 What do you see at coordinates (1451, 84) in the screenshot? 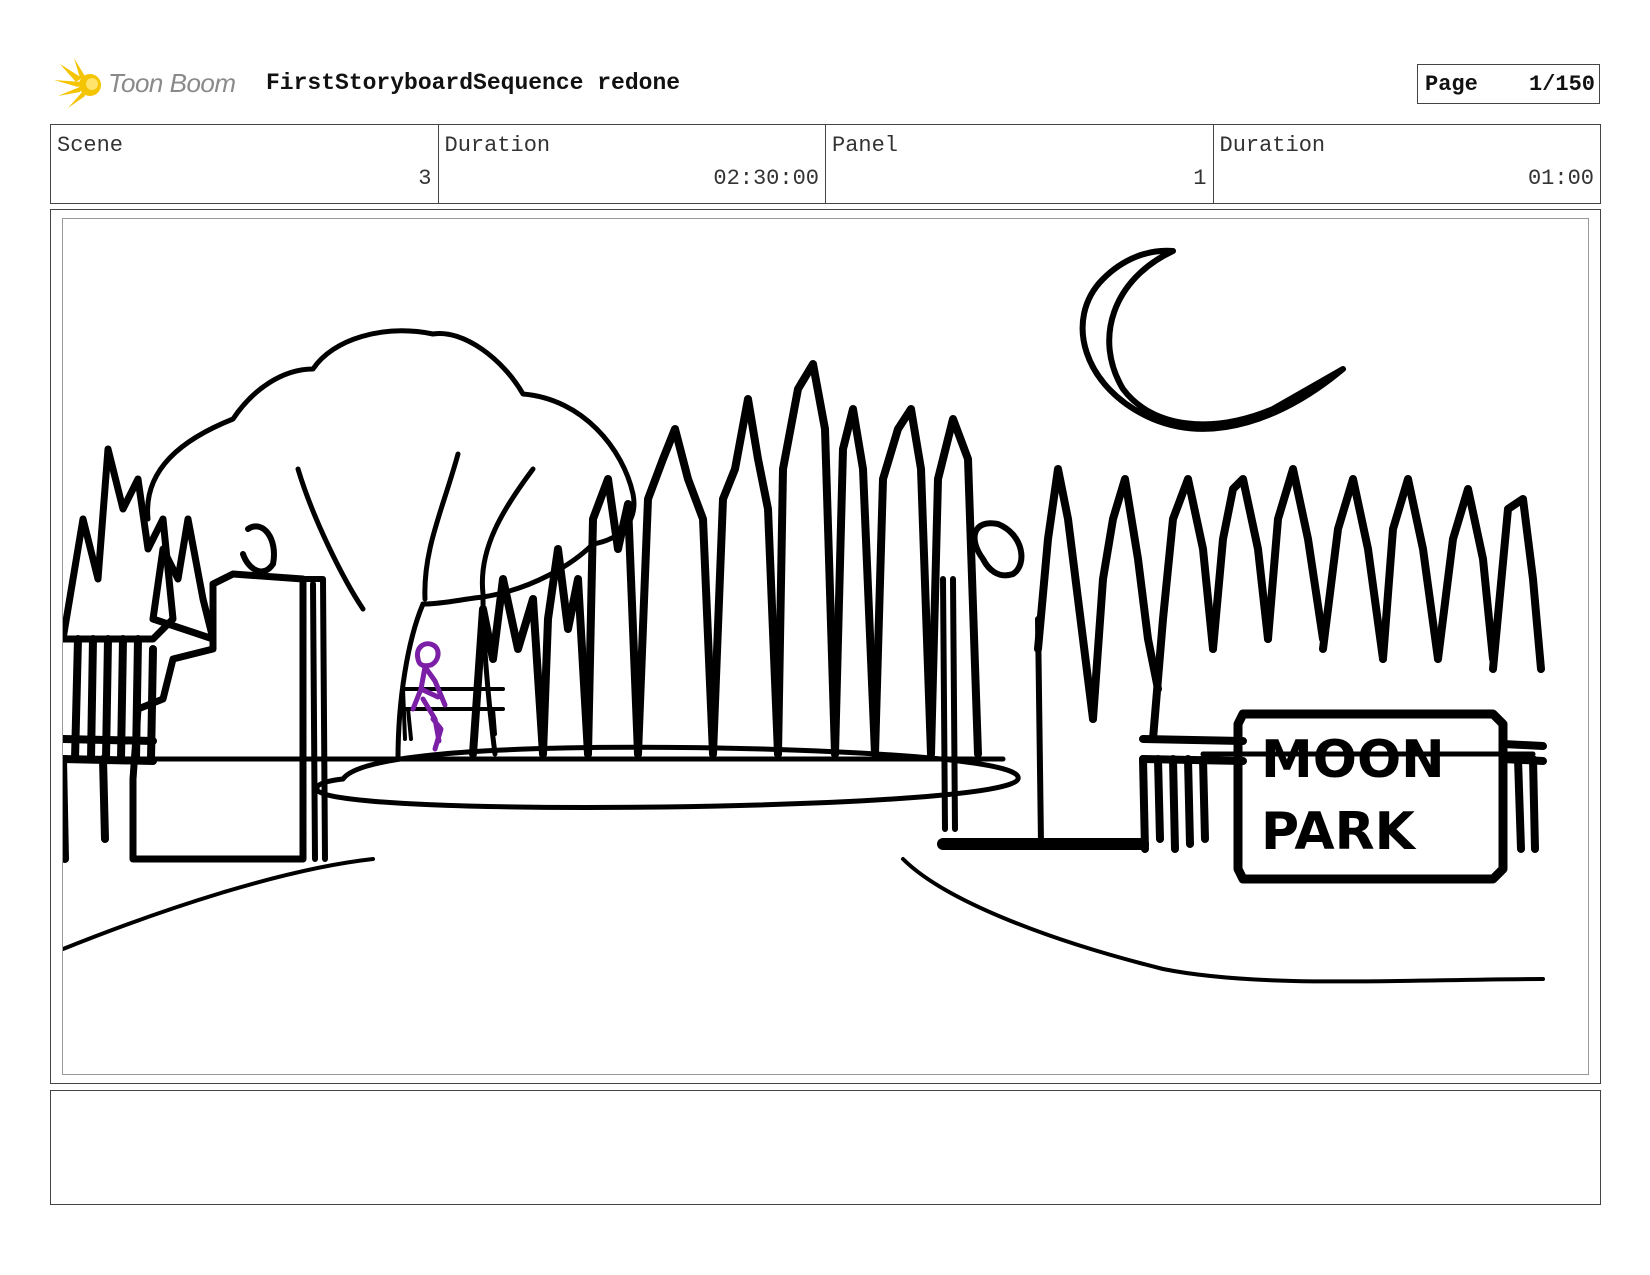
I see `page-label: Page` at bounding box center [1451, 84].